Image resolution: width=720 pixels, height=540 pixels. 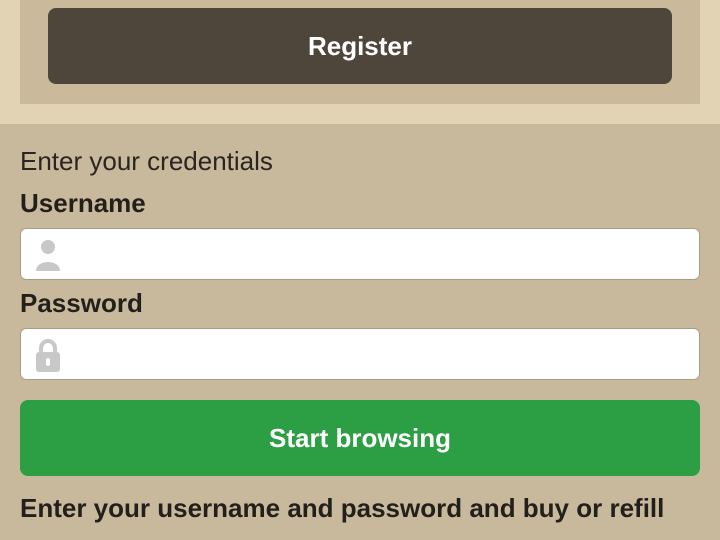 What do you see at coordinates (360, 438) in the screenshot?
I see `start-browsing-button: Start browsing` at bounding box center [360, 438].